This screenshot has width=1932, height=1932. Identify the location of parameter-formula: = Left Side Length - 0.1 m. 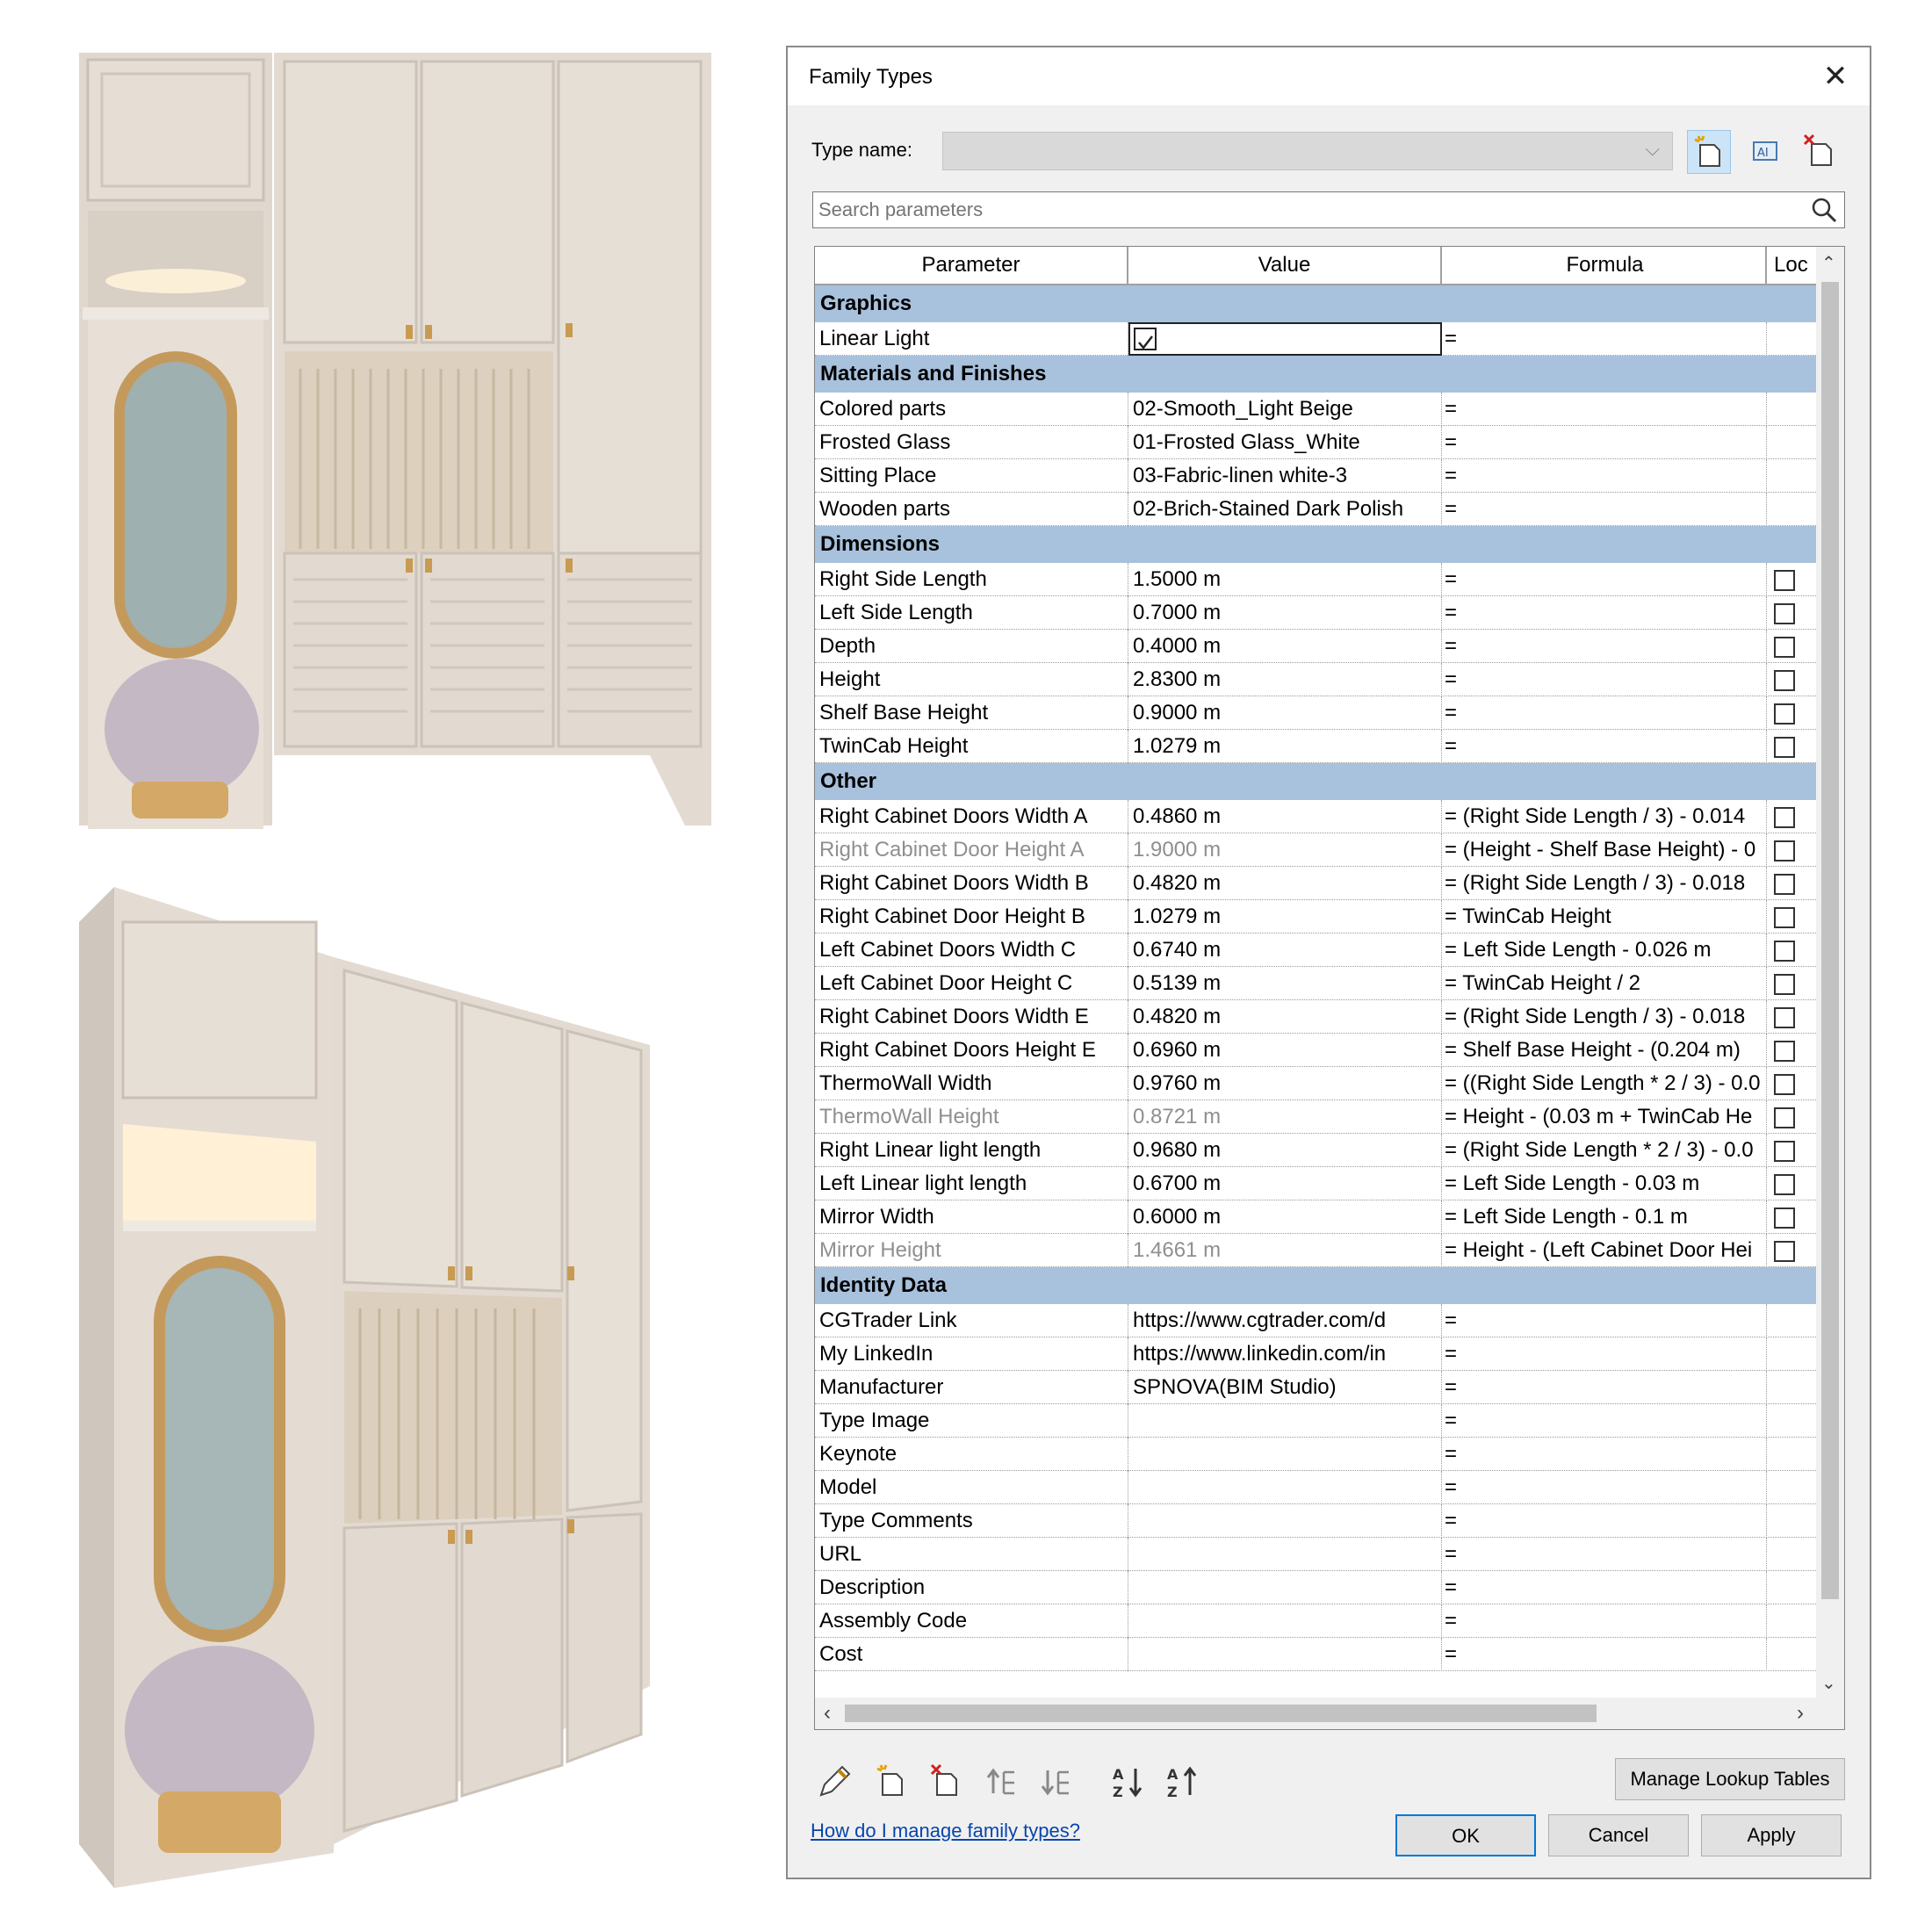
(1604, 1217).